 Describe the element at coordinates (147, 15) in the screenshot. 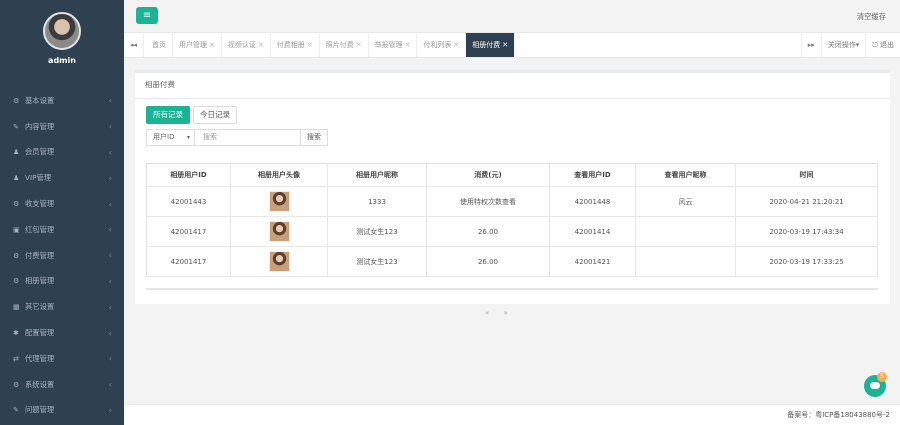

I see `menu-toggle-button: ≡` at that location.